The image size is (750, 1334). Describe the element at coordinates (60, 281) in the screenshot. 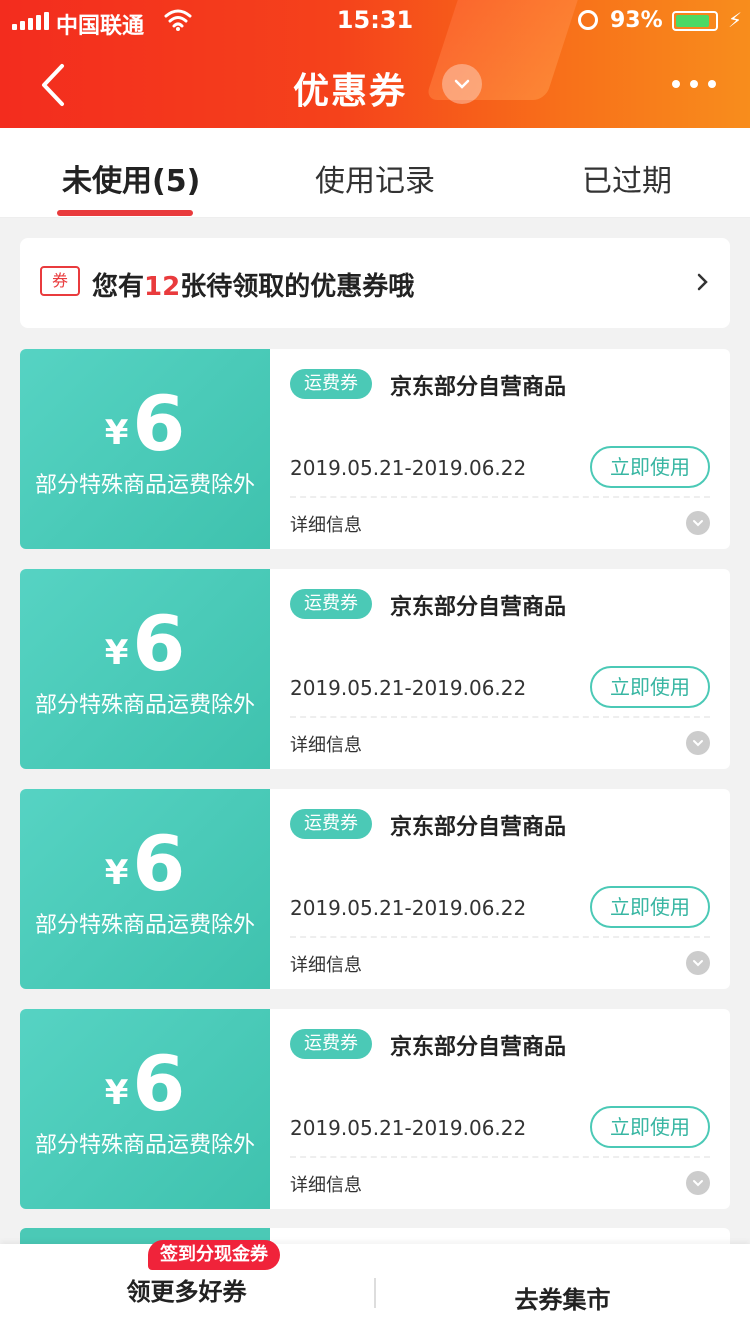

I see `coupon-icon: 券` at that location.